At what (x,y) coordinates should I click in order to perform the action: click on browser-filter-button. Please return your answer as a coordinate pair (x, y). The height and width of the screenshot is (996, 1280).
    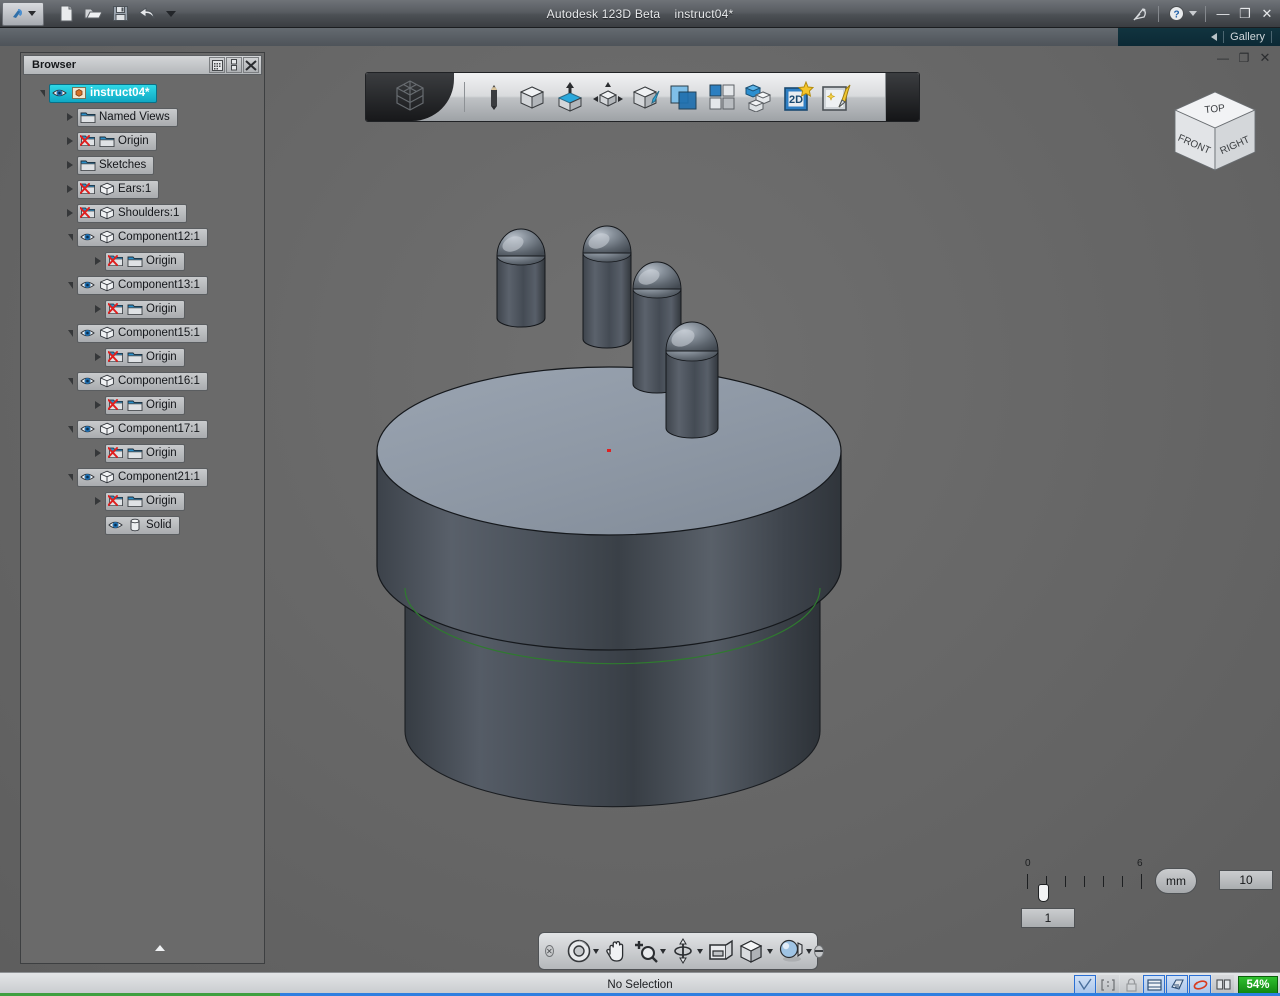
    Looking at the image, I should click on (217, 65).